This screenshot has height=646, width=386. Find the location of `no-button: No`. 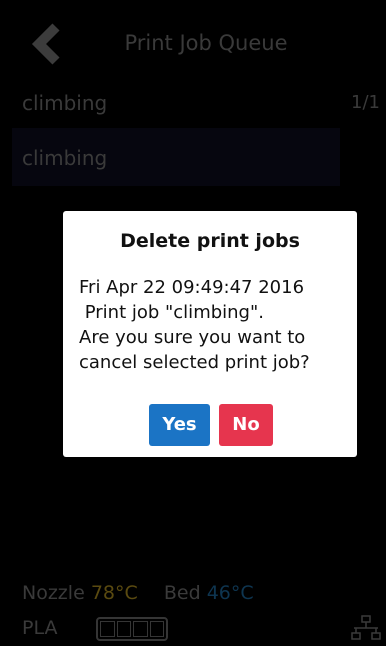

no-button: No is located at coordinates (246, 425).